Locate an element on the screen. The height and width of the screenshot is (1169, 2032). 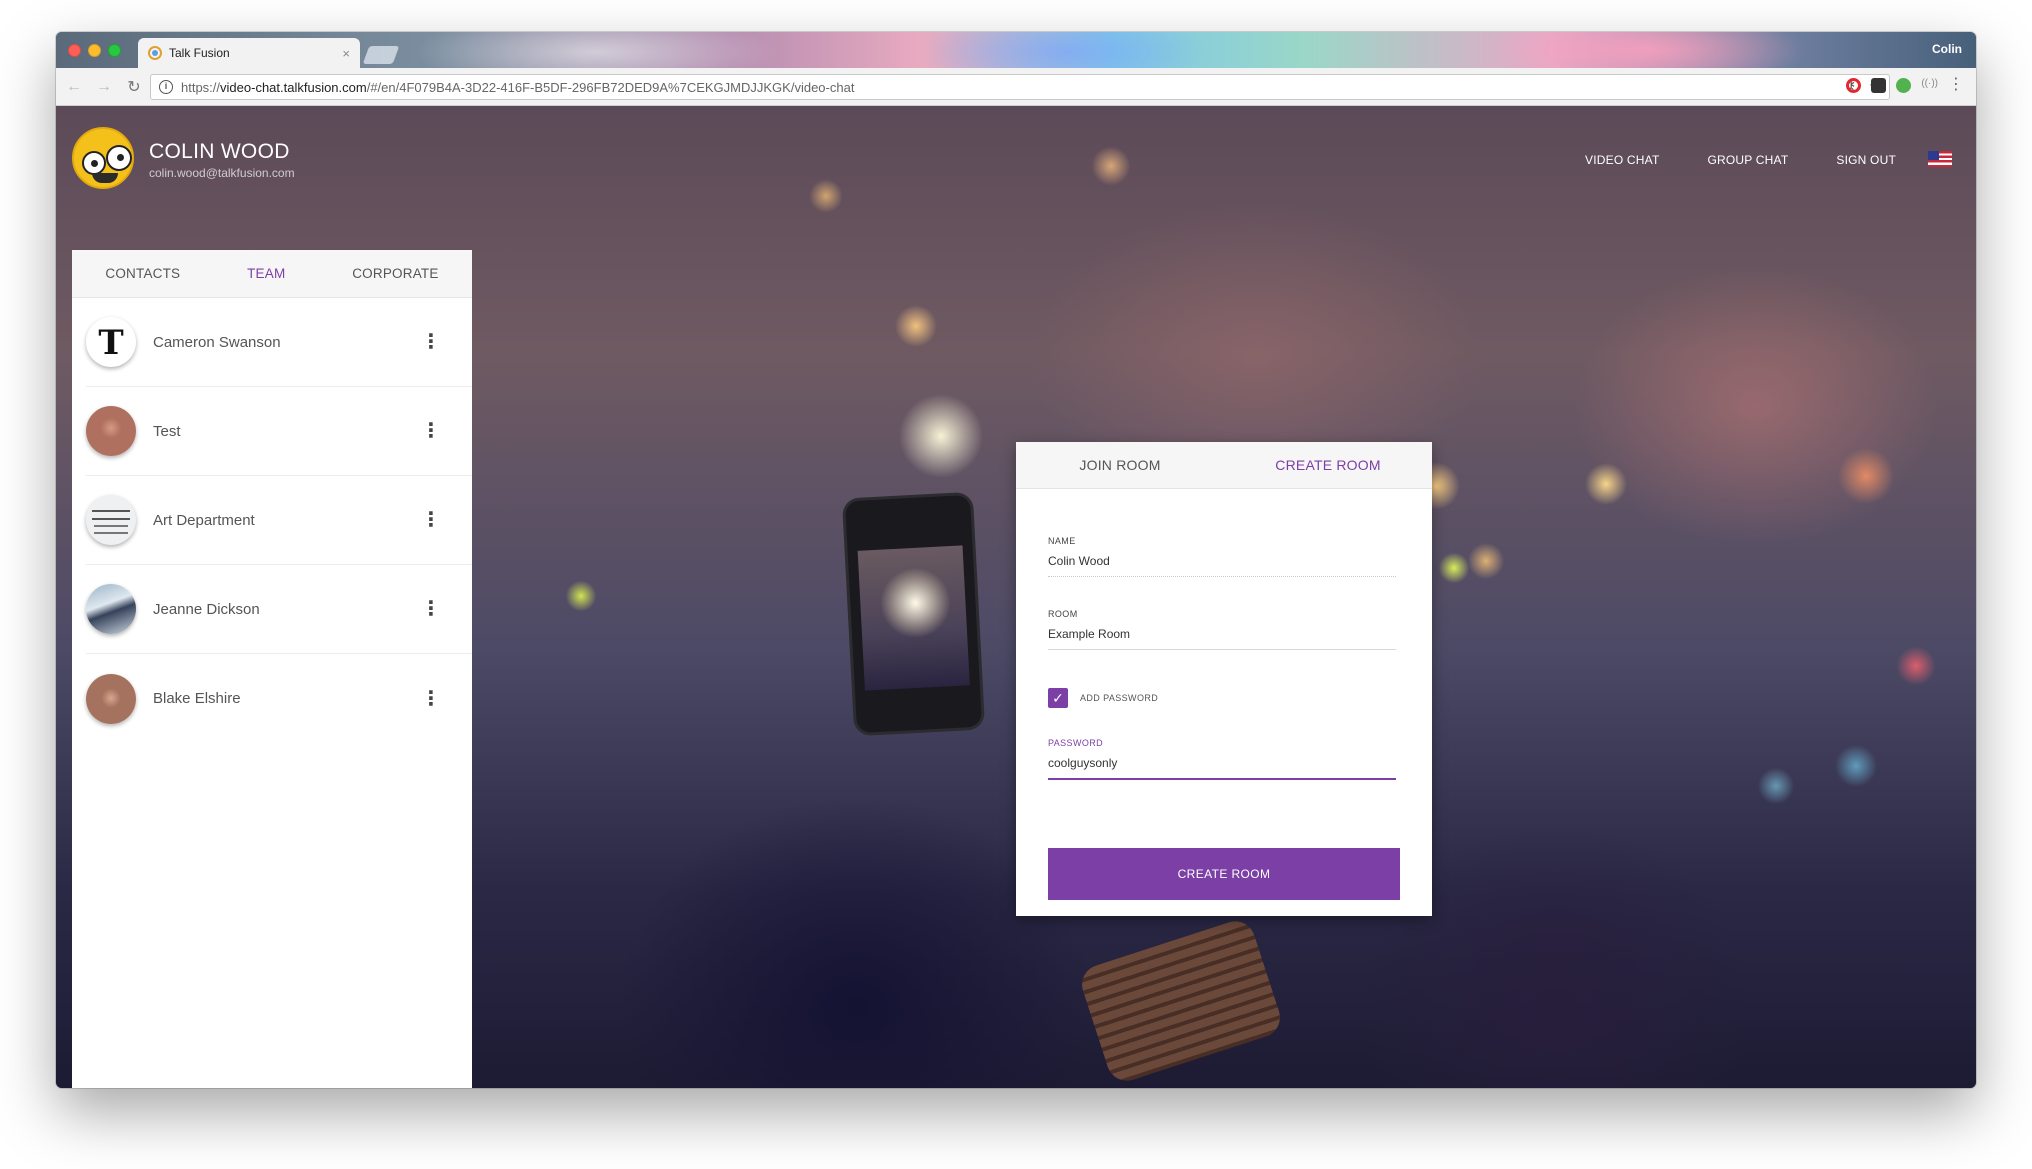
contact-item: Cameron Swanson ⋮ is located at coordinates (279, 342).